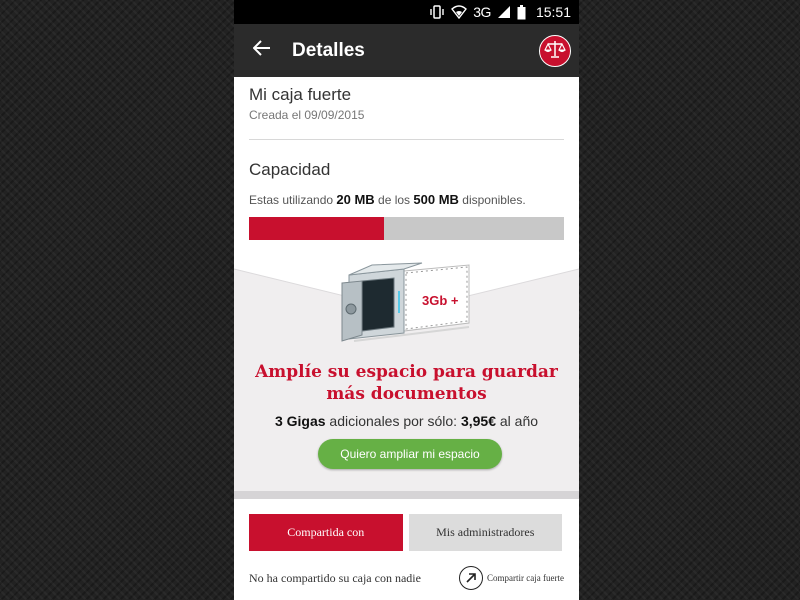 The height and width of the screenshot is (600, 800). I want to click on status-bar: 3G 15:51, so click(406, 12).